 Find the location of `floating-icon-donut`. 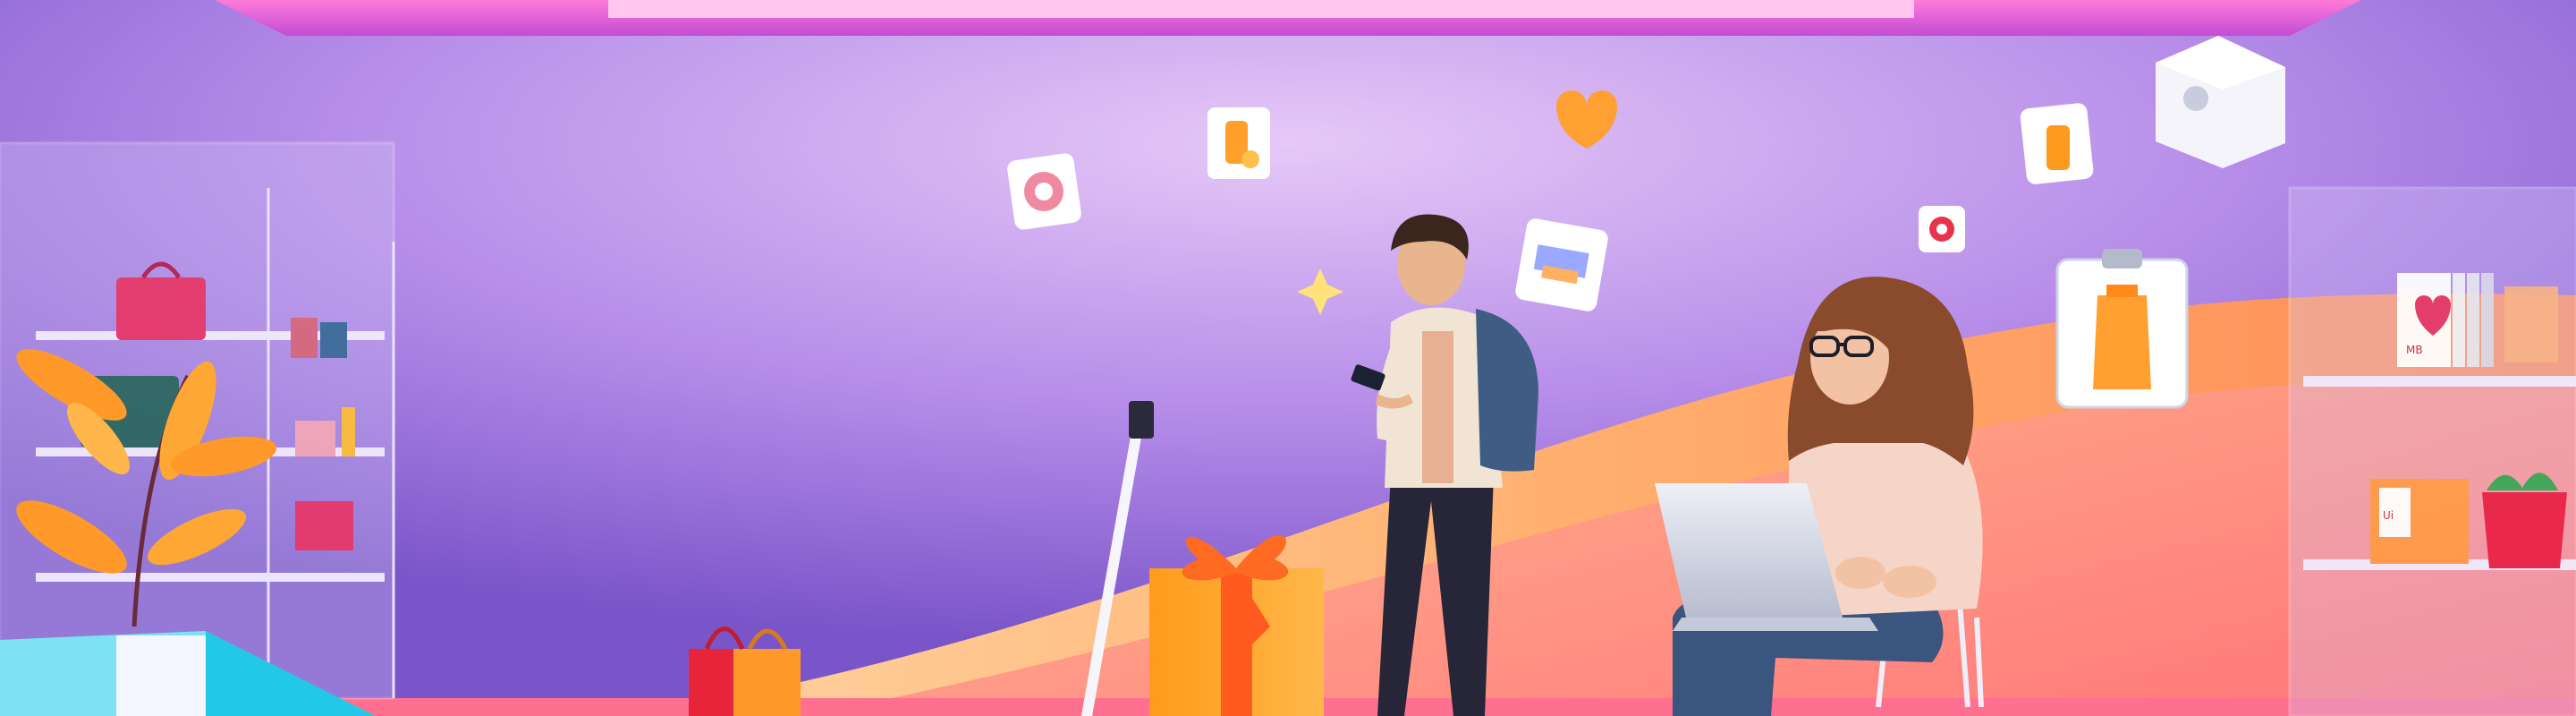

floating-icon-donut is located at coordinates (1044, 191).